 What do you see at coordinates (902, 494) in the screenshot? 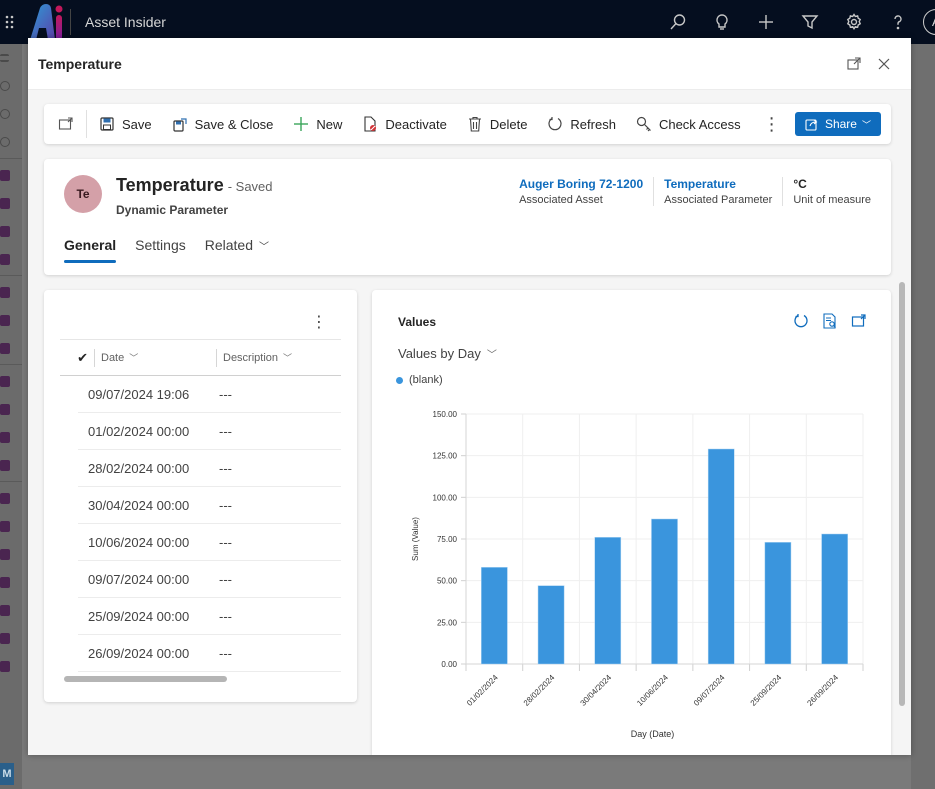
I see `vertical-scrollbar` at bounding box center [902, 494].